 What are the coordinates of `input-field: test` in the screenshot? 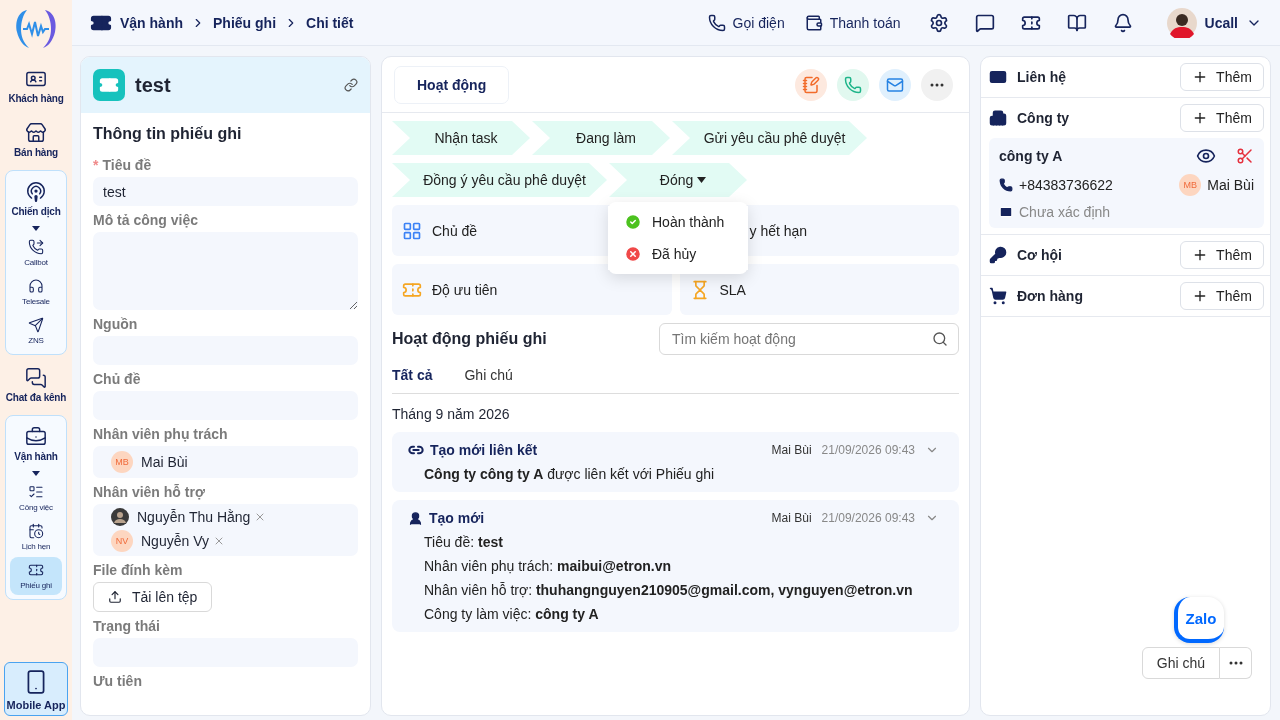 It's located at (225, 191).